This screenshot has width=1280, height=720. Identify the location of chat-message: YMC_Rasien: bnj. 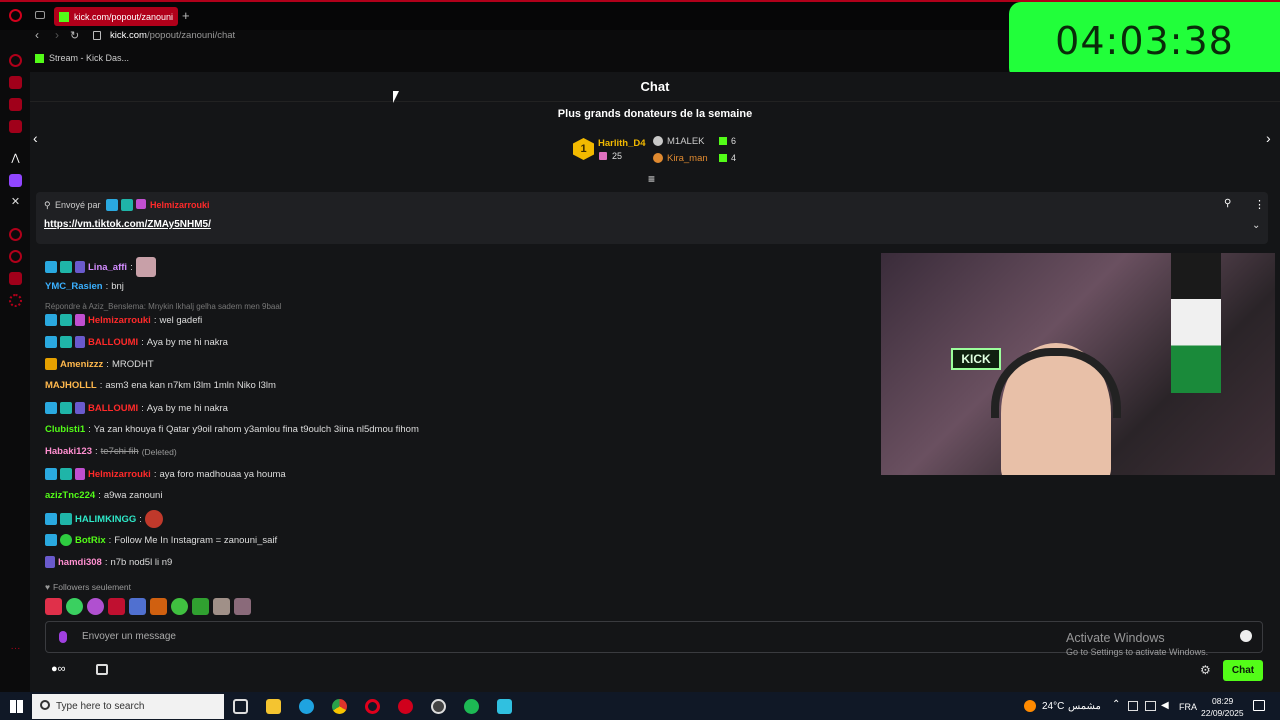
(84, 286).